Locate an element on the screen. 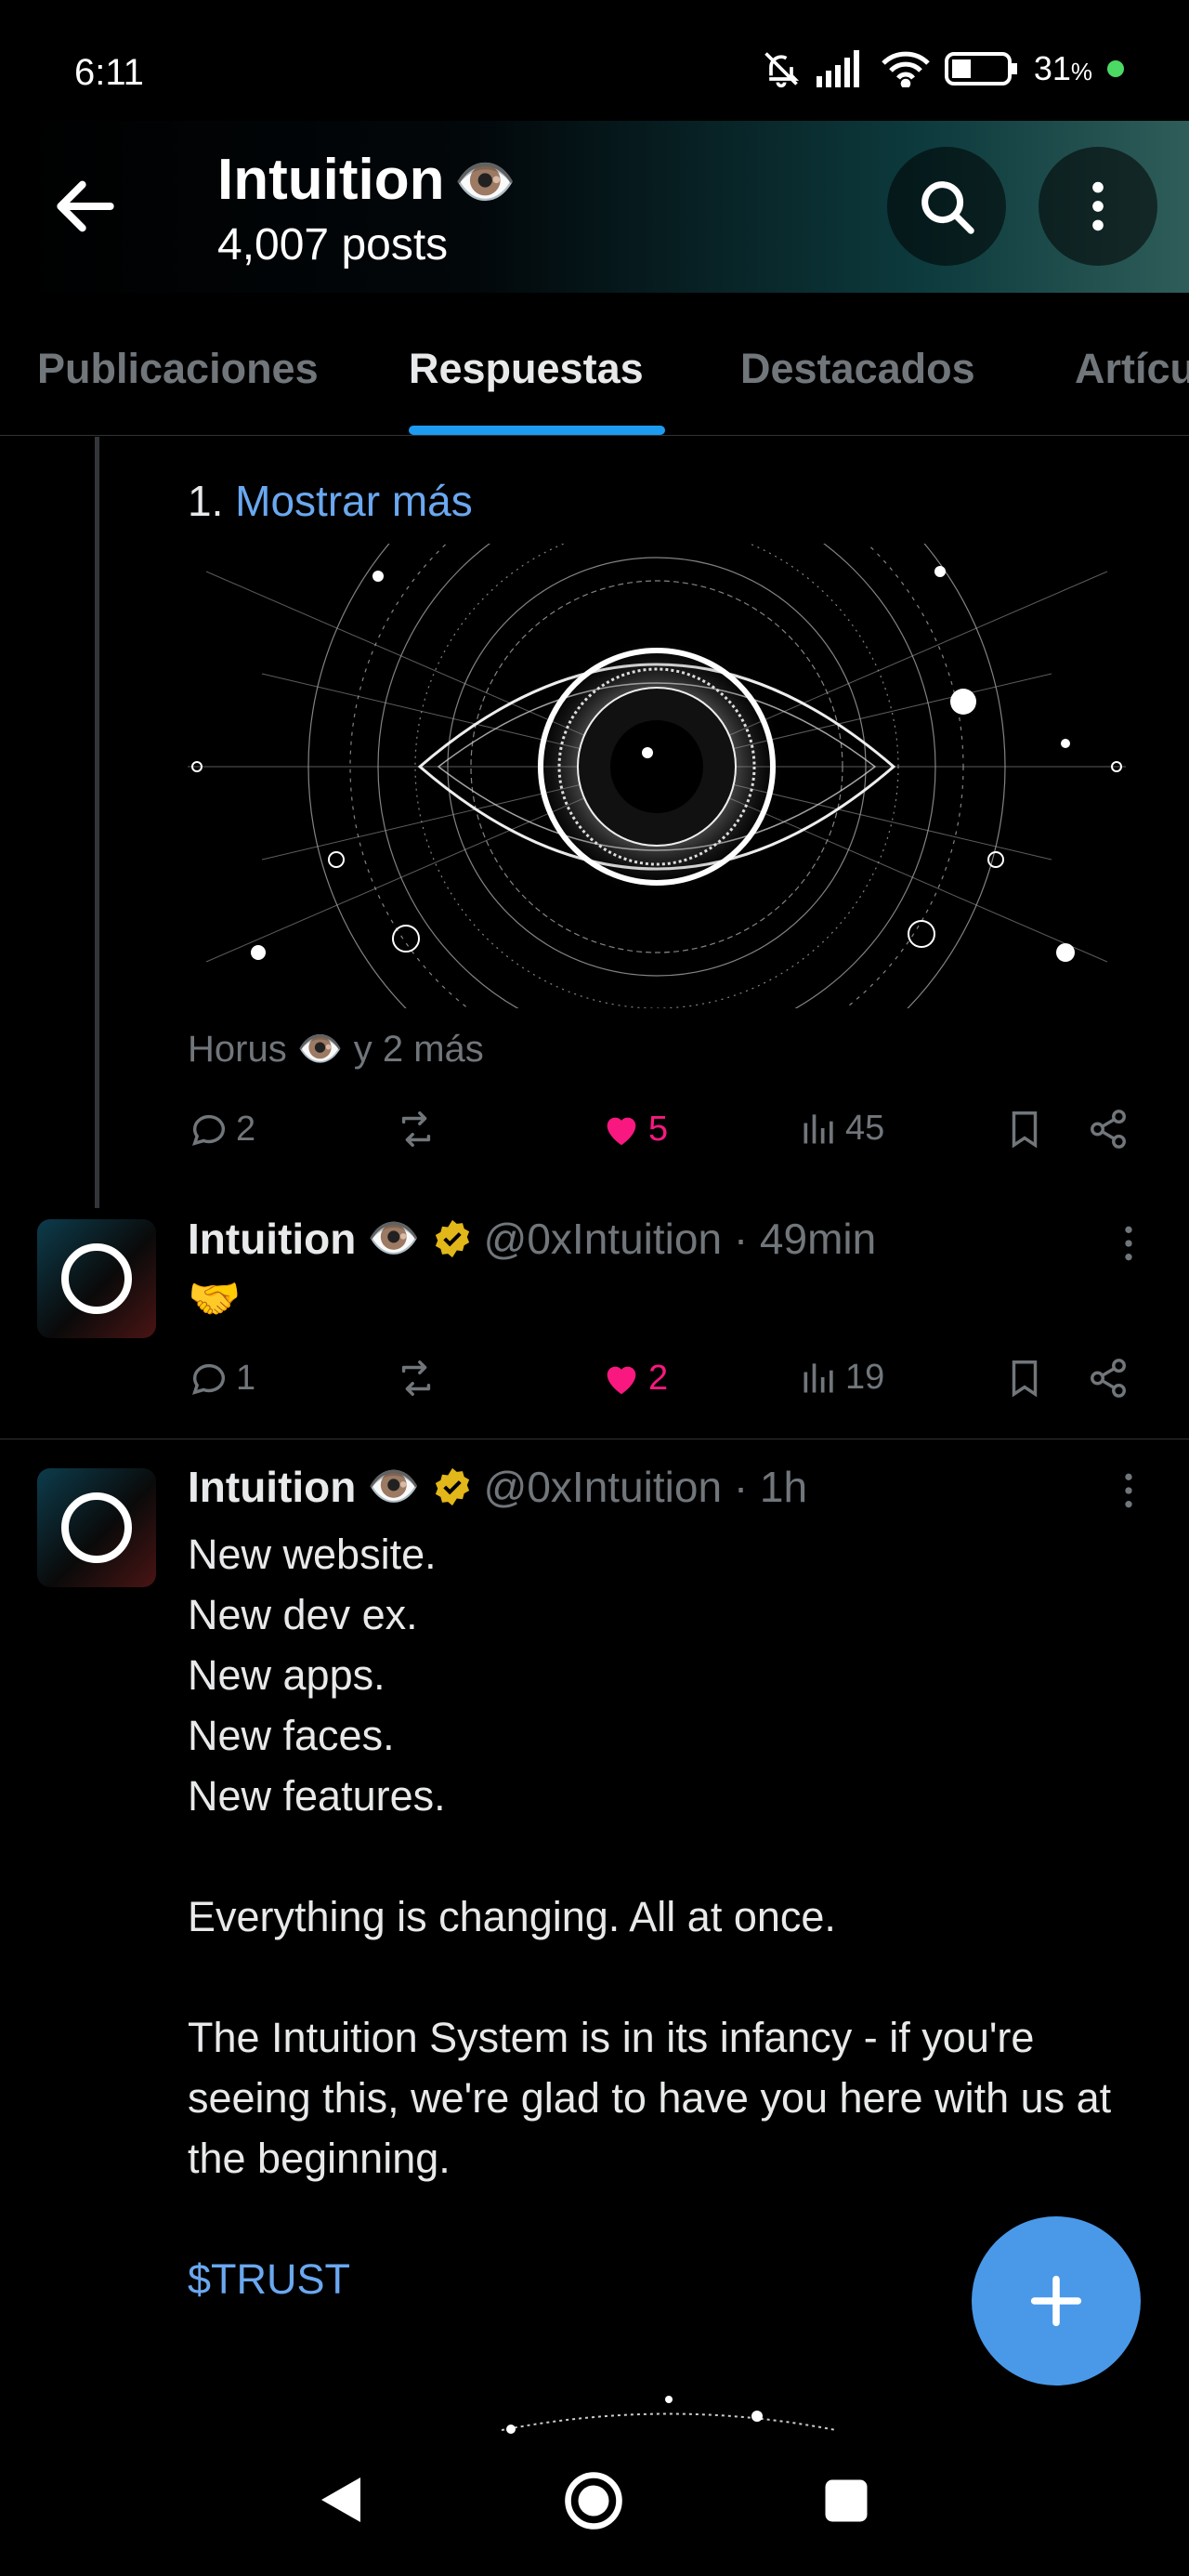 Image resolution: width=1189 pixels, height=2576 pixels. compose-button is located at coordinates (1056, 2300).